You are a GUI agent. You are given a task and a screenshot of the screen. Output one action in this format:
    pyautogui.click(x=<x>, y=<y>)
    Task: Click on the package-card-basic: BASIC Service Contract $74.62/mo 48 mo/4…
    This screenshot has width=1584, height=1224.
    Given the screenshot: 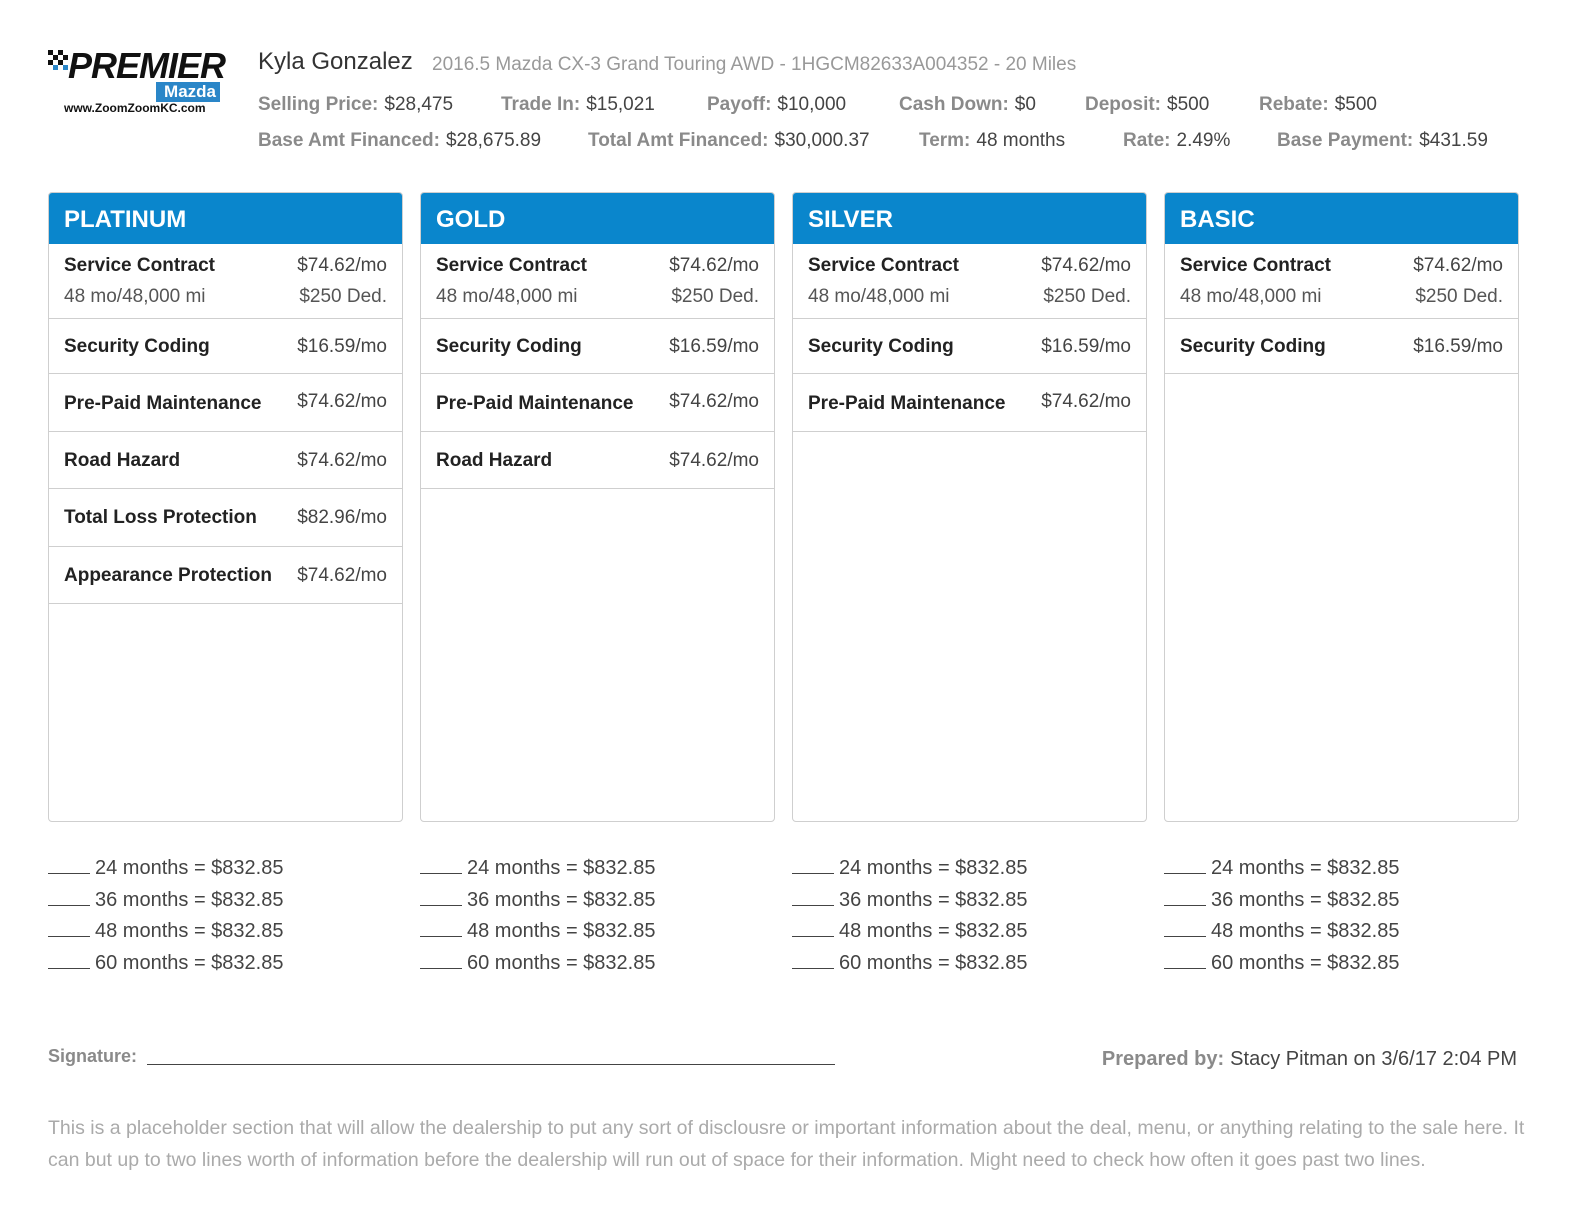 What is the action you would take?
    pyautogui.click(x=1341, y=507)
    